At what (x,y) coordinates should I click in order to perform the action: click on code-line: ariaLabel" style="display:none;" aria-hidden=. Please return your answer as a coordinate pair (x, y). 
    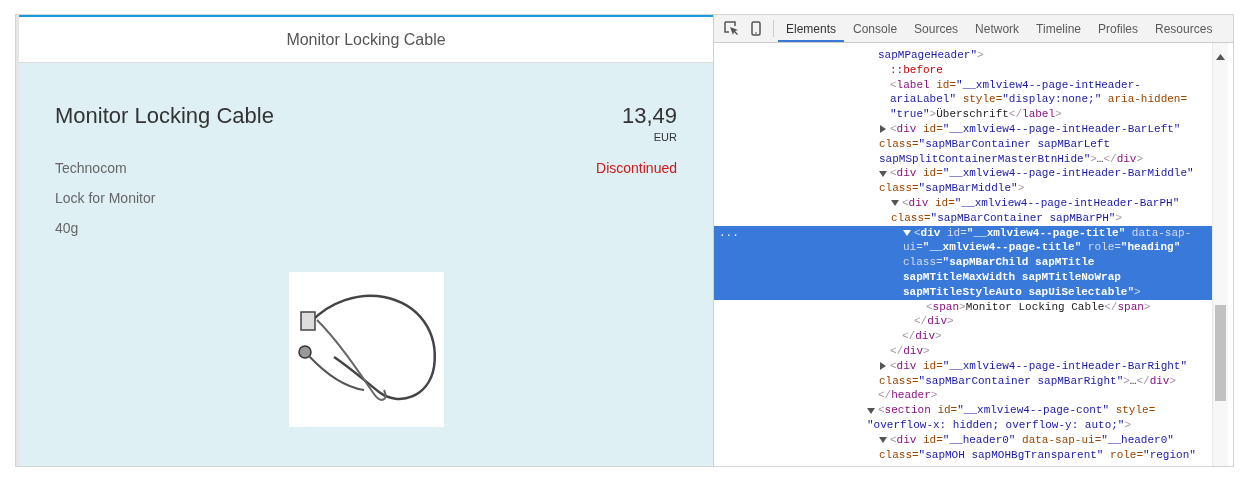
    Looking at the image, I should click on (1039, 100).